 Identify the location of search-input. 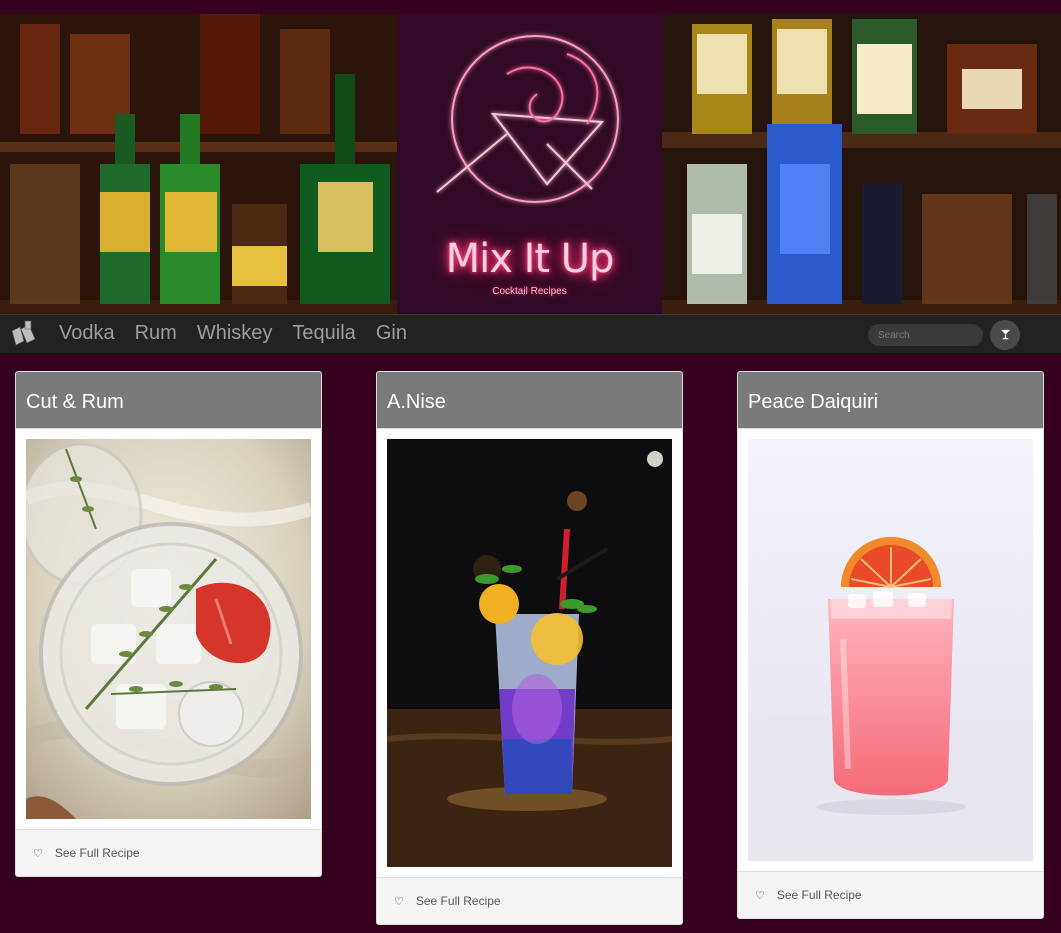
(925, 335).